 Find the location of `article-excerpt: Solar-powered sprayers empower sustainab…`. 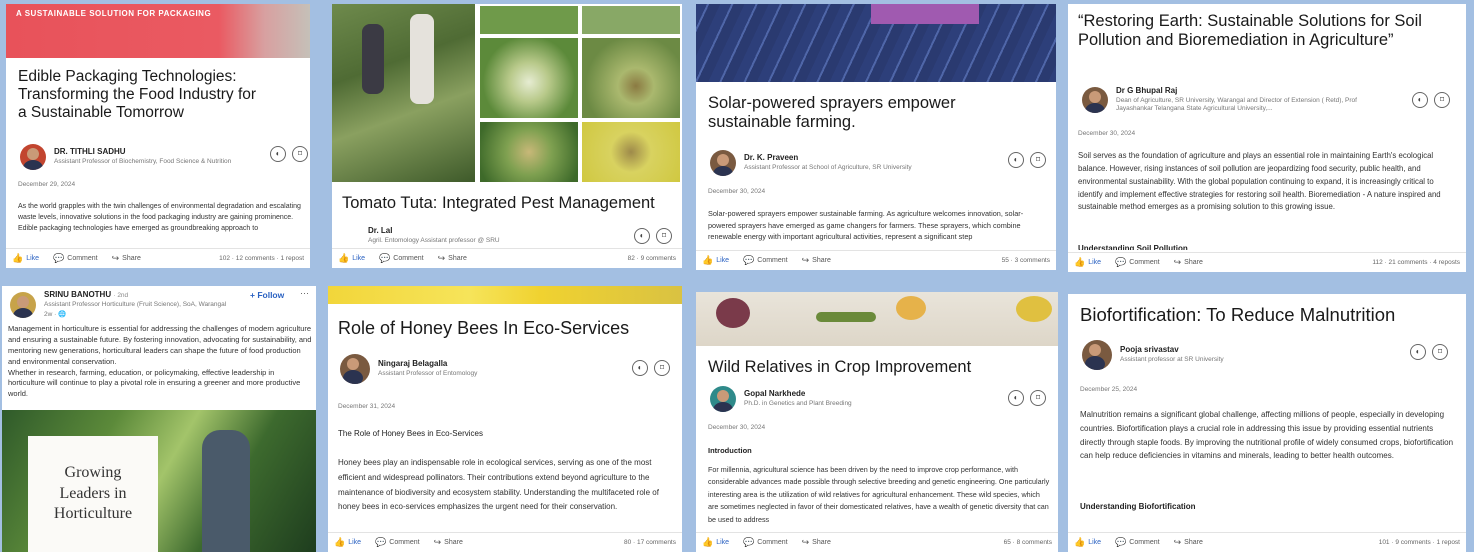

article-excerpt: Solar-powered sprayers empower sustainab… is located at coordinates (866, 225).